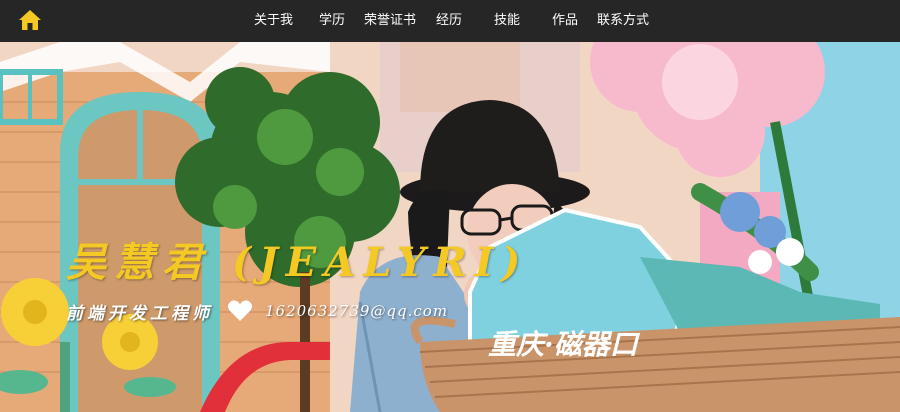  I want to click on hero-name: 吴慧君 (JEALYRI), so click(297, 262).